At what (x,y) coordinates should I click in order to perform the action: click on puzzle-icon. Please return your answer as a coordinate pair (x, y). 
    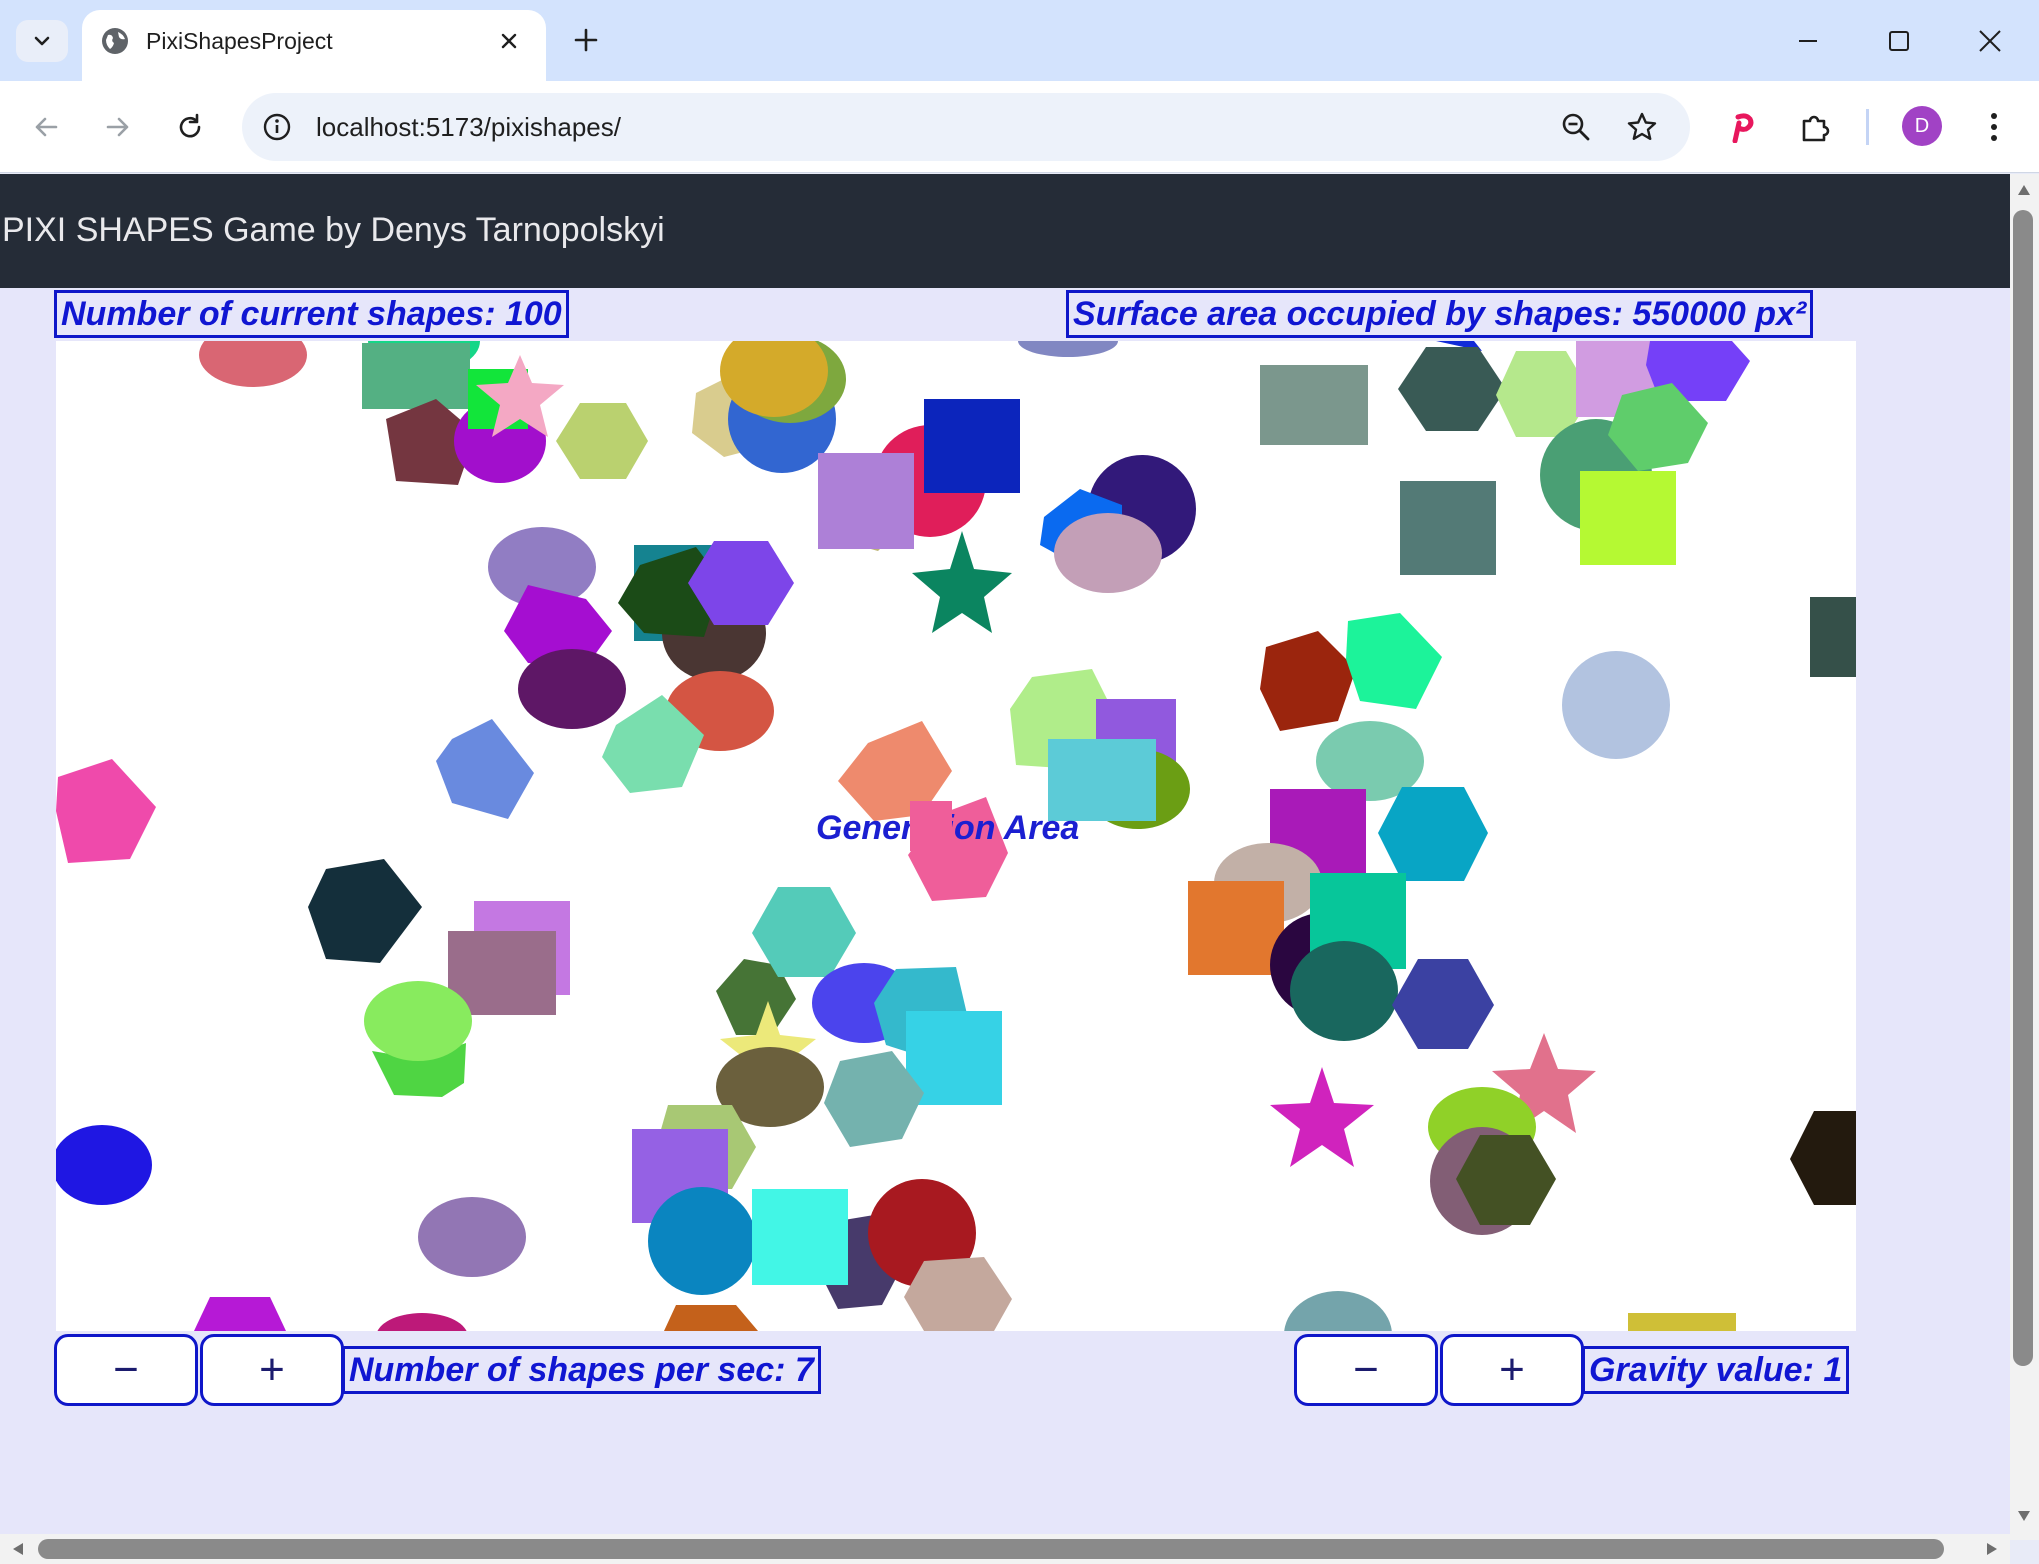
    Looking at the image, I should click on (1816, 128).